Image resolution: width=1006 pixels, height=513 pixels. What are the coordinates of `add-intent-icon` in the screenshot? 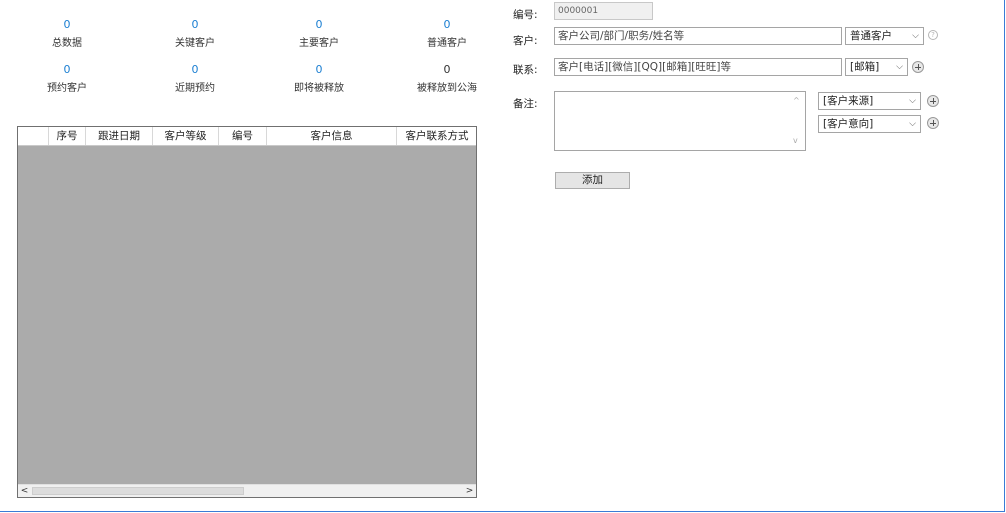 It's located at (933, 123).